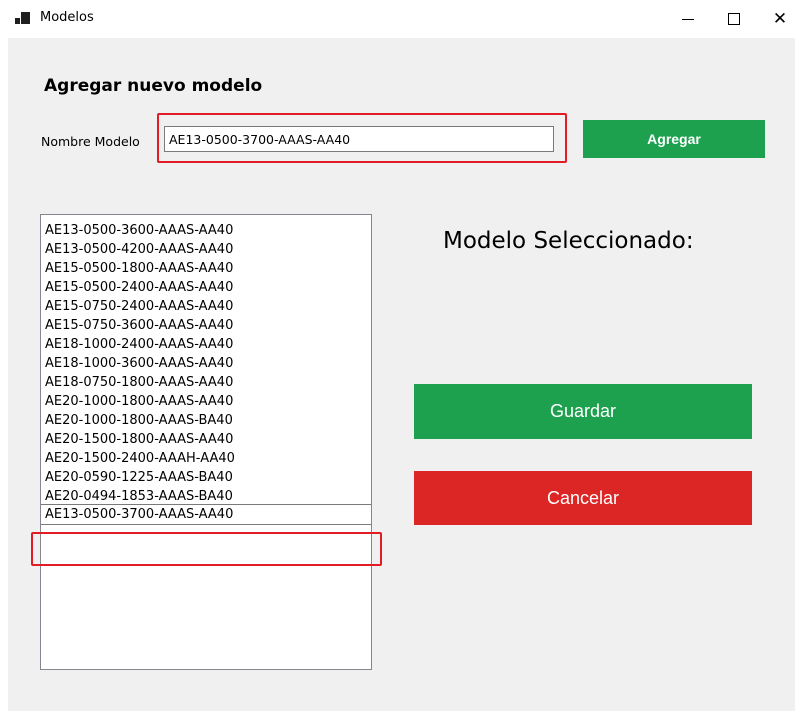 Image resolution: width=803 pixels, height=711 pixels. What do you see at coordinates (583, 498) in the screenshot?
I see `cancel-button: Cancelar` at bounding box center [583, 498].